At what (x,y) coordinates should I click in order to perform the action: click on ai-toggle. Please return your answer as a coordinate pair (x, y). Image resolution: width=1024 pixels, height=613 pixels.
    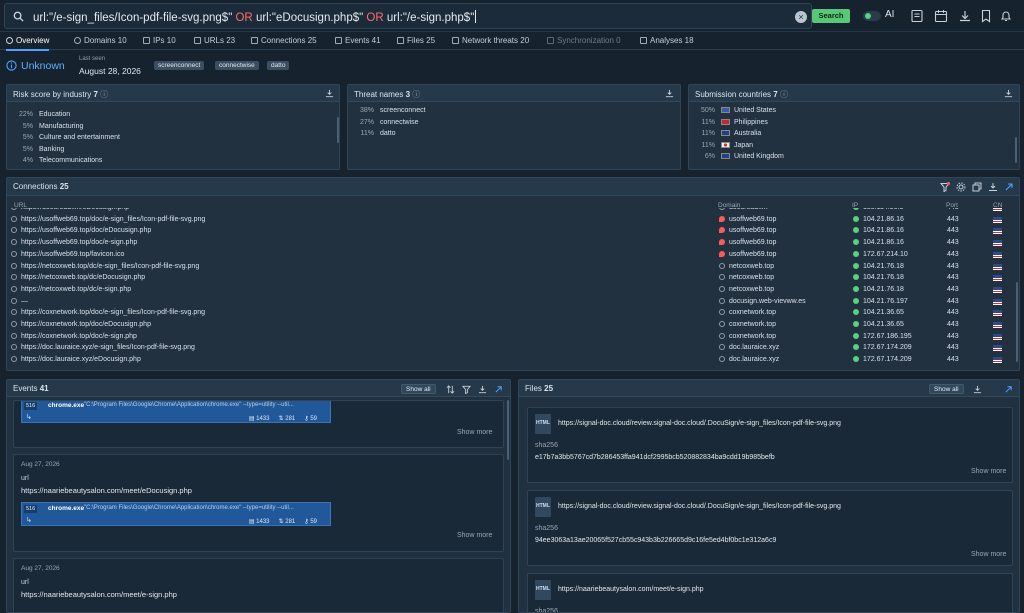
    Looking at the image, I should click on (872, 16).